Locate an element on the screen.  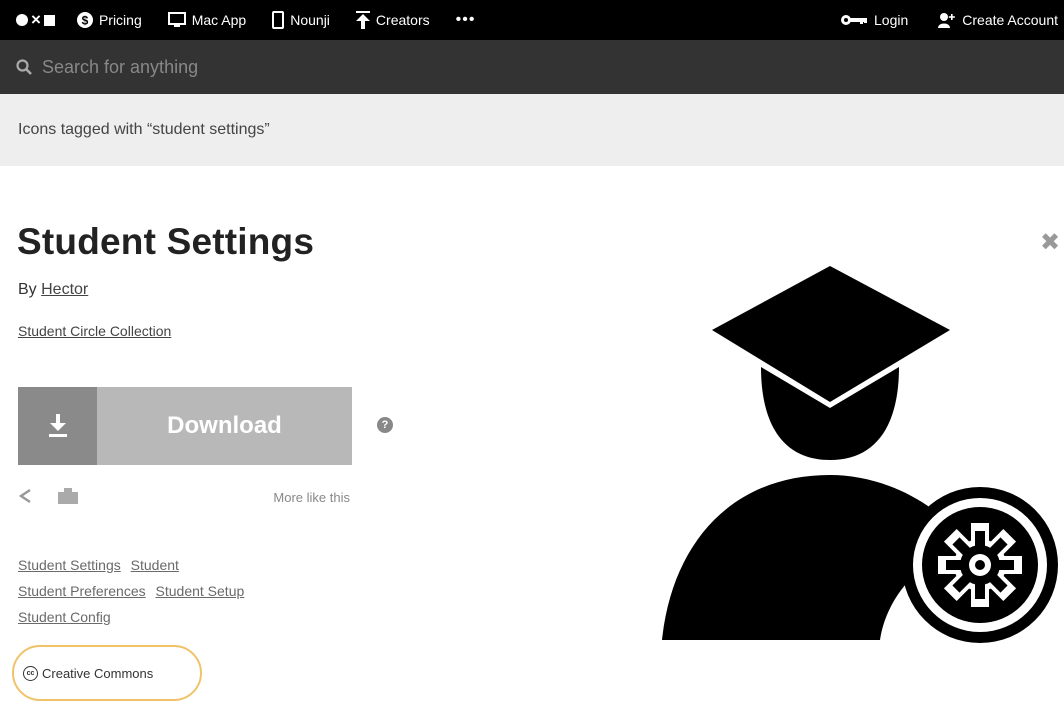
icon-title: Student Settings is located at coordinates (166, 241).